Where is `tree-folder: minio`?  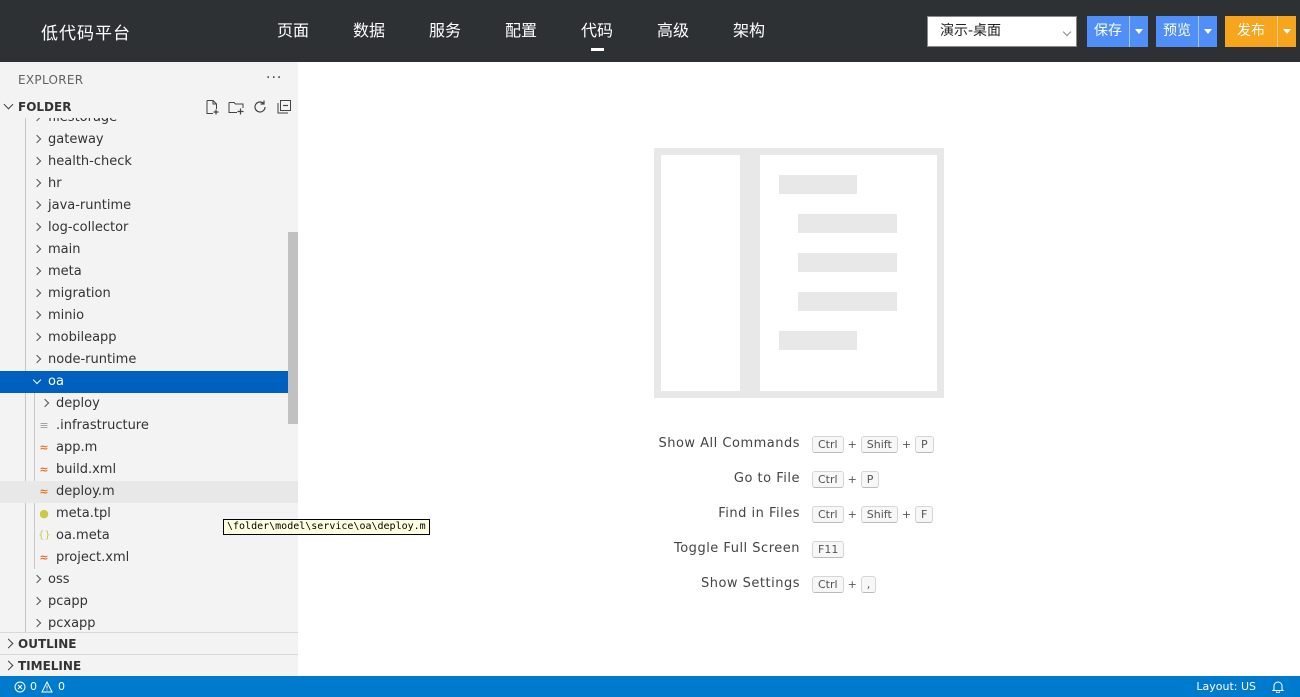 tree-folder: minio is located at coordinates (149, 316).